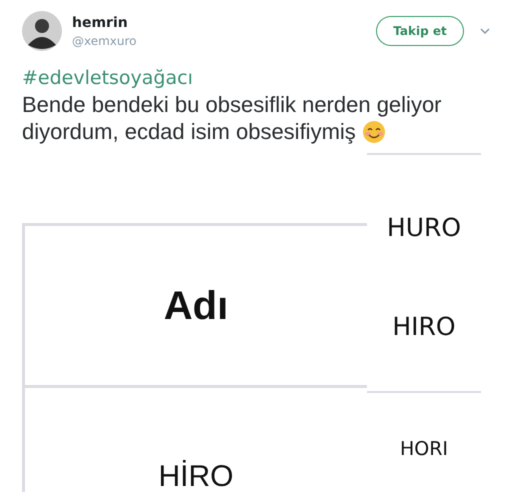 The width and height of the screenshot is (506, 499). Describe the element at coordinates (189, 131) in the screenshot. I see `tweet-text-line: diyordum, ecdad isim obsesifiymiş` at that location.